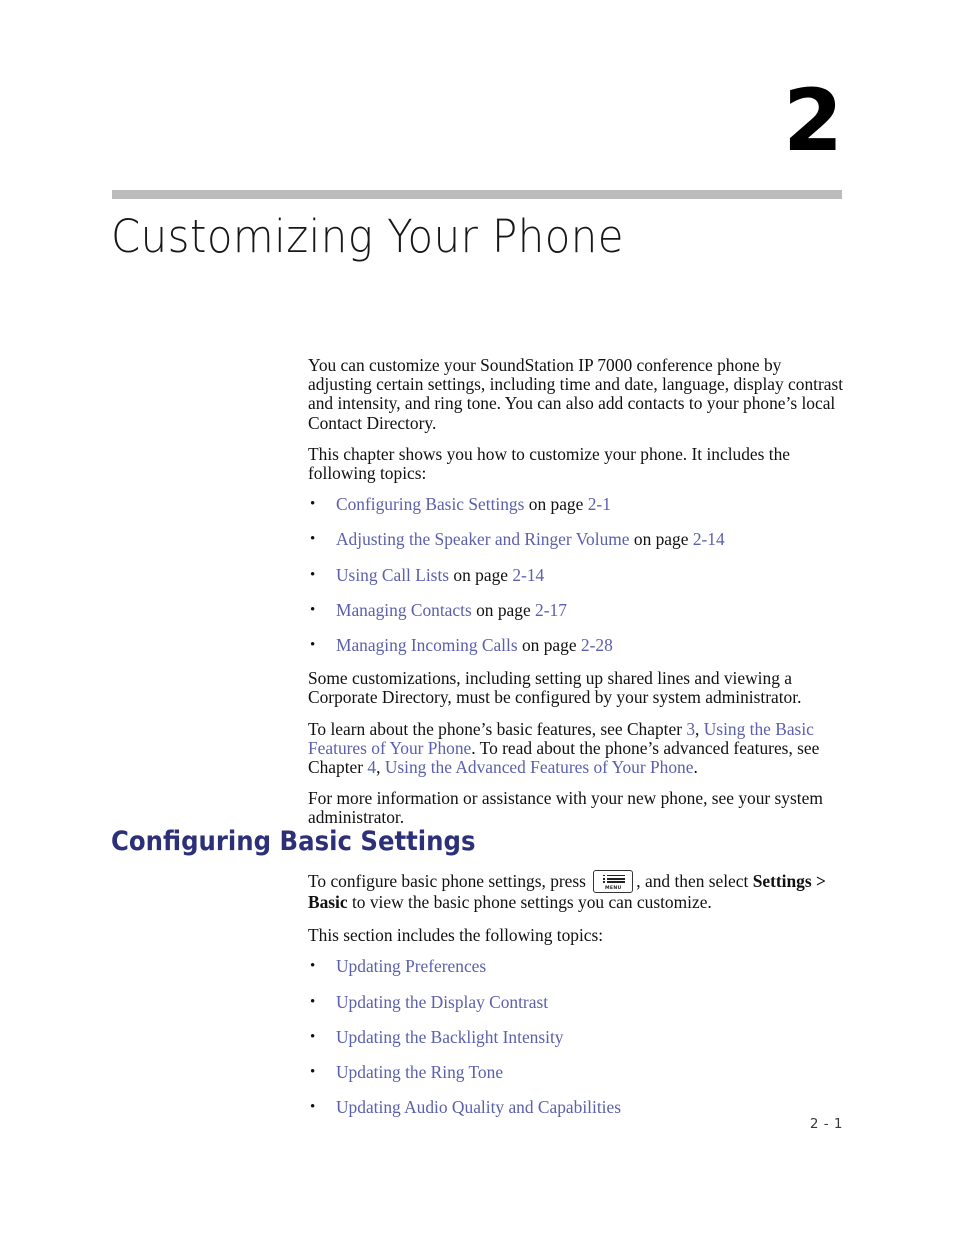  Describe the element at coordinates (576, 966) in the screenshot. I see `list-item: • Updating Preferences` at that location.